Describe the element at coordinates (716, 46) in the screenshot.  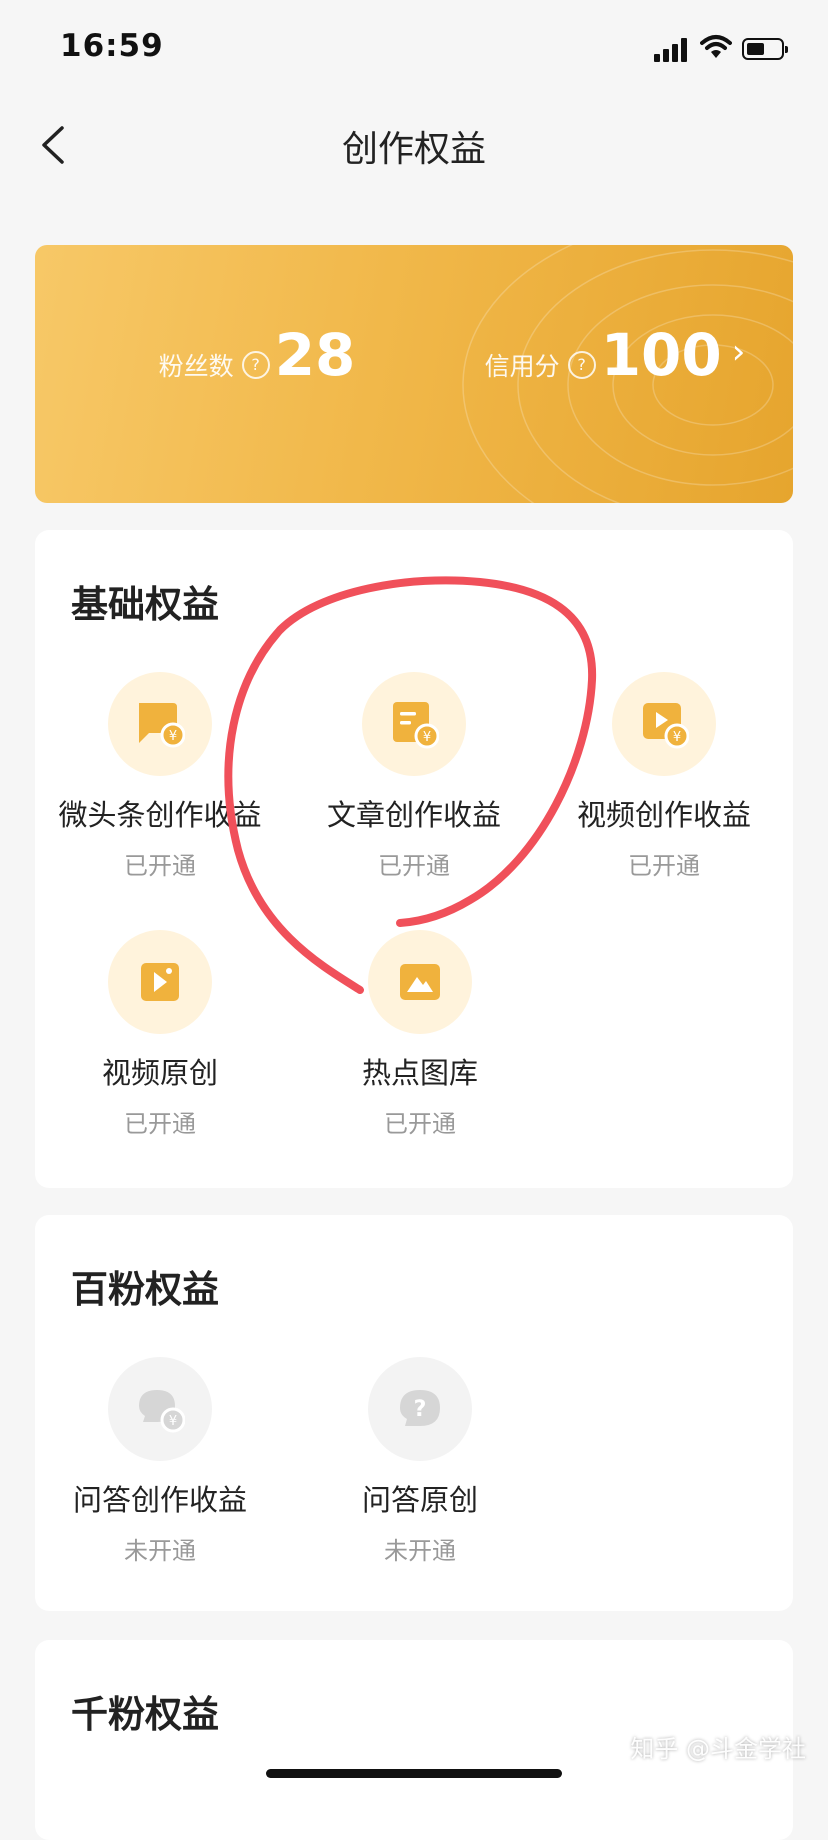
I see `wifi-icon` at that location.